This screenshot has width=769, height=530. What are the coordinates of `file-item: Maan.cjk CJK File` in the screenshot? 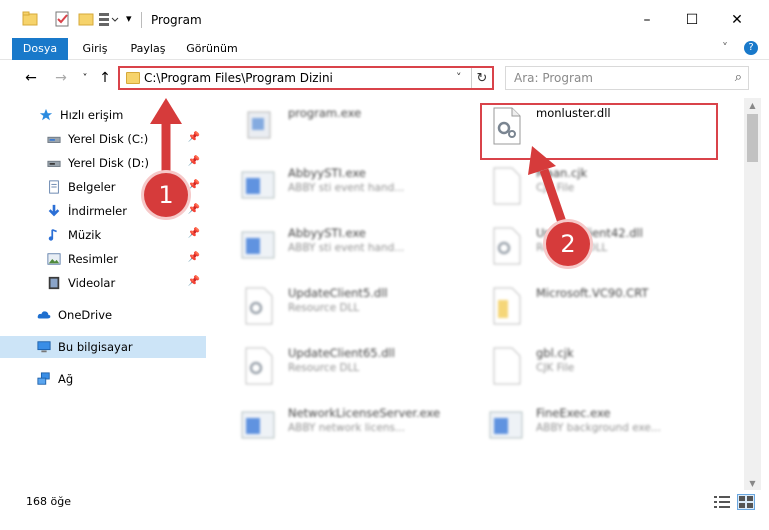 It's located at (598, 190).